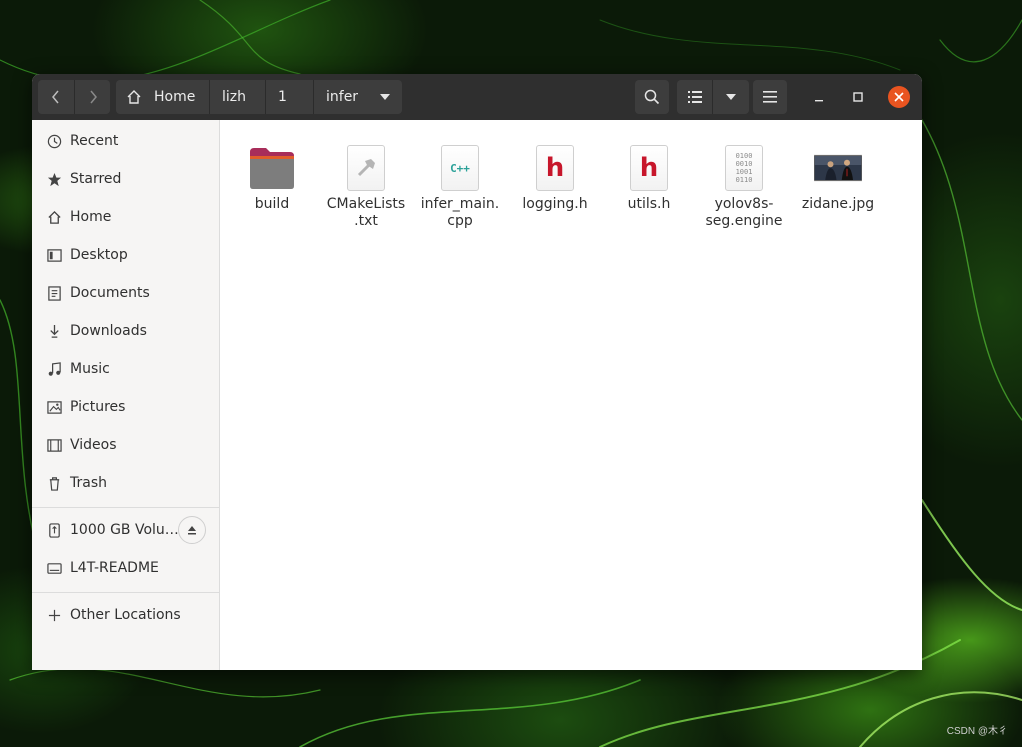 This screenshot has height=747, width=1022. I want to click on usb-drive-icon, so click(54, 530).